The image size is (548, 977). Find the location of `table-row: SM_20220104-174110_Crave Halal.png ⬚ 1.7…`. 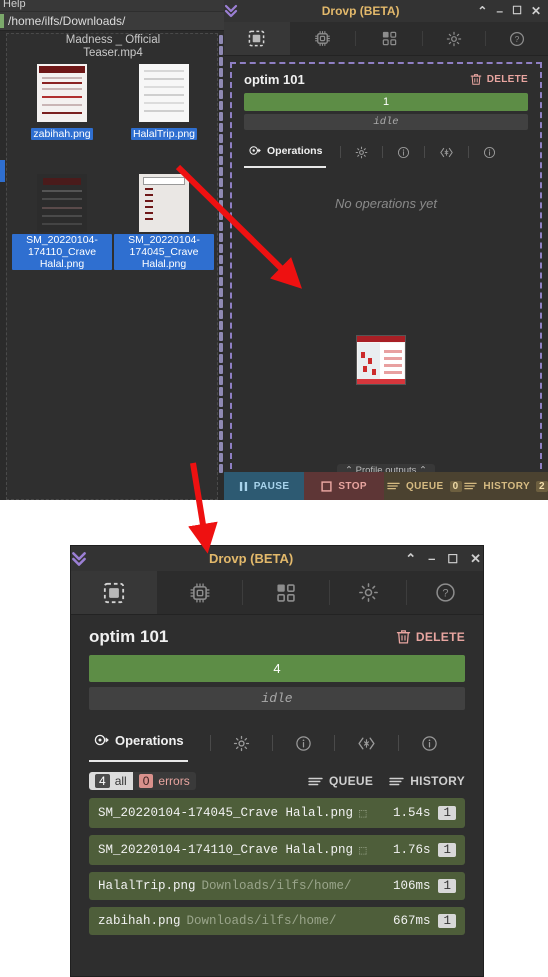

table-row: SM_20220104-174110_Crave Halal.png ⬚ 1.7… is located at coordinates (277, 850).